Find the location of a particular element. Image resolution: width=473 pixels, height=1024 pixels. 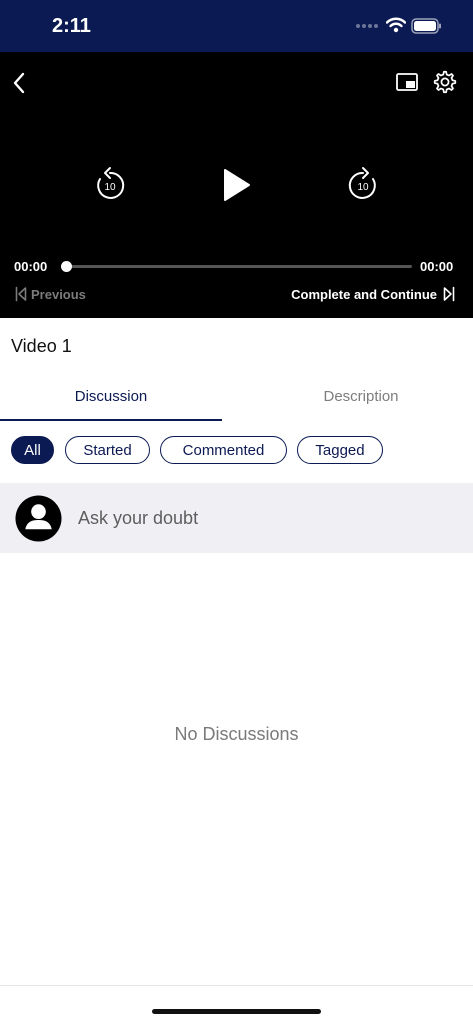

forward-10-button: 10 is located at coordinates (363, 184).